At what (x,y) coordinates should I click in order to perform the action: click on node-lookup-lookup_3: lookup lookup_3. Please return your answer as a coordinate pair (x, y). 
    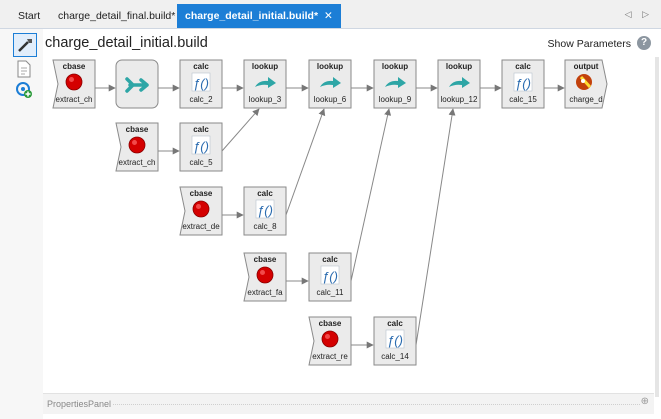
    Looking at the image, I should click on (265, 84).